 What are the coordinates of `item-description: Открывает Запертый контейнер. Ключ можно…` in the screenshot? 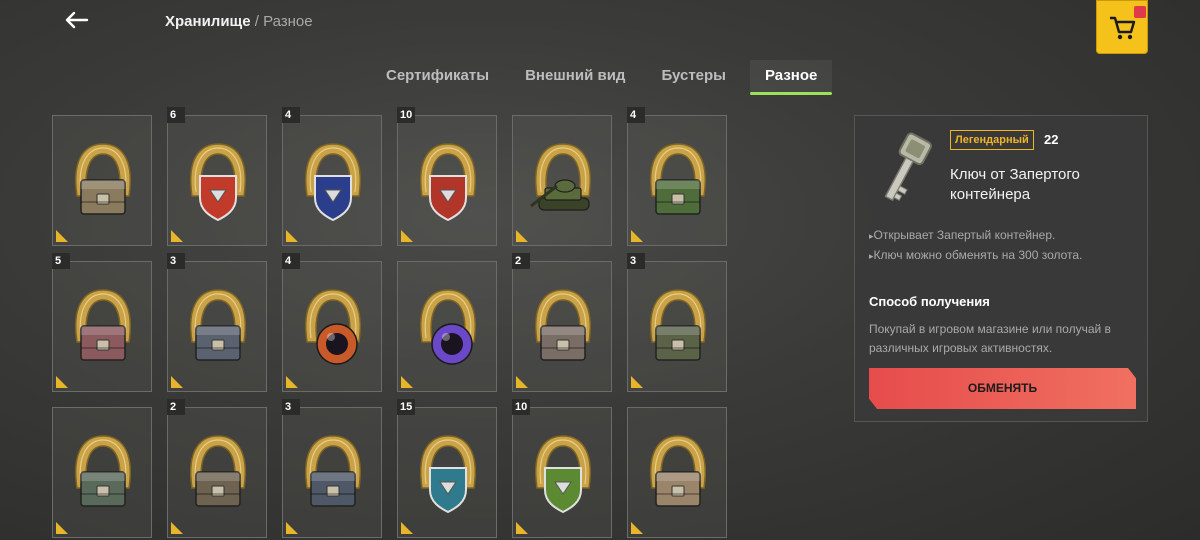 It's located at (976, 246).